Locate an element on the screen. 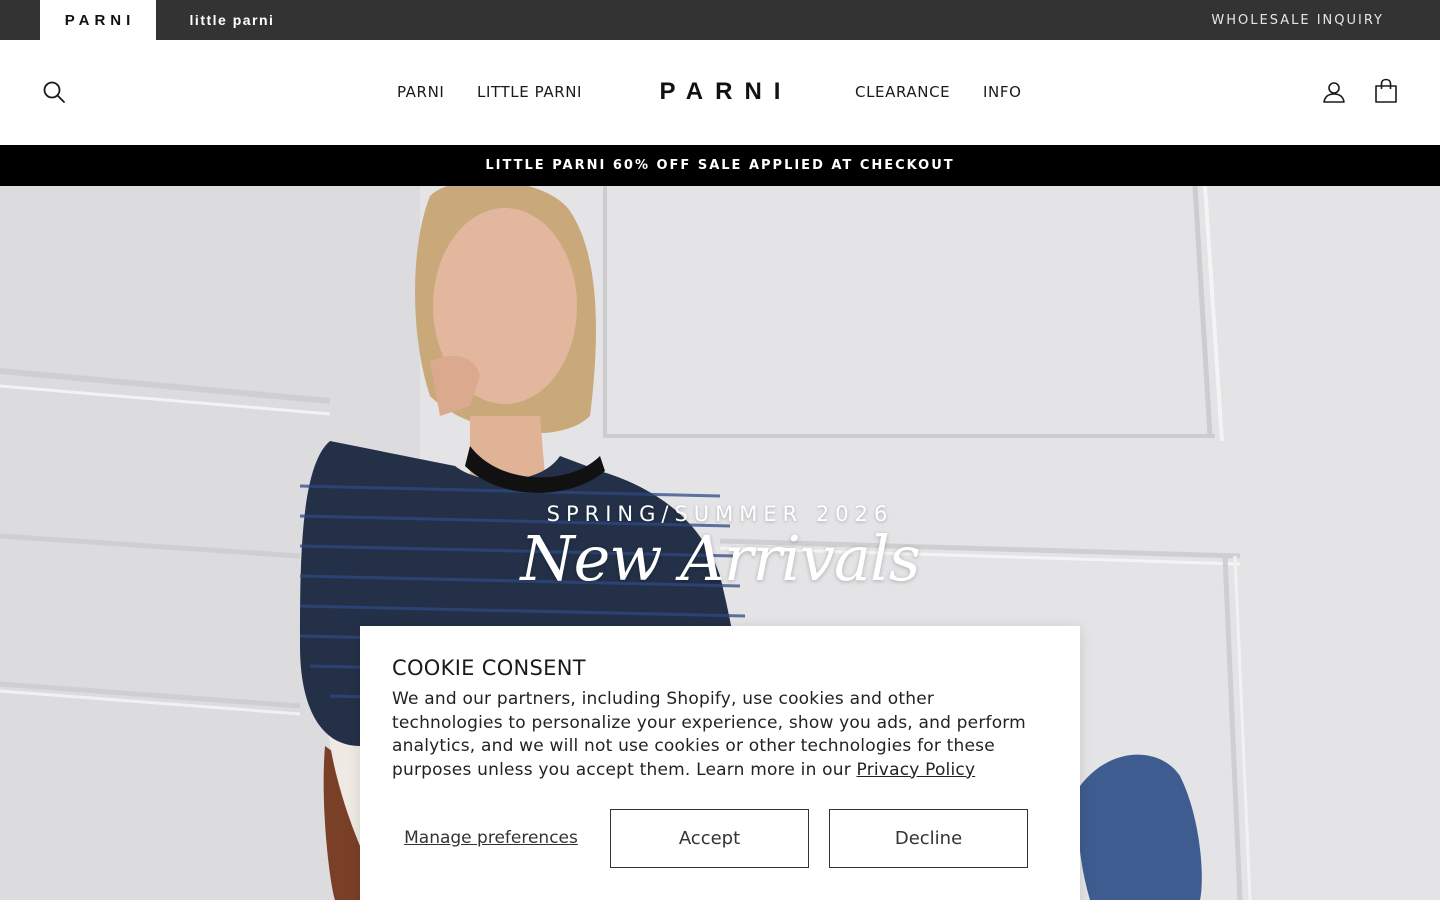 The image size is (1440, 900). cookie-consent-title: COOKIE CONSENT is located at coordinates (489, 668).